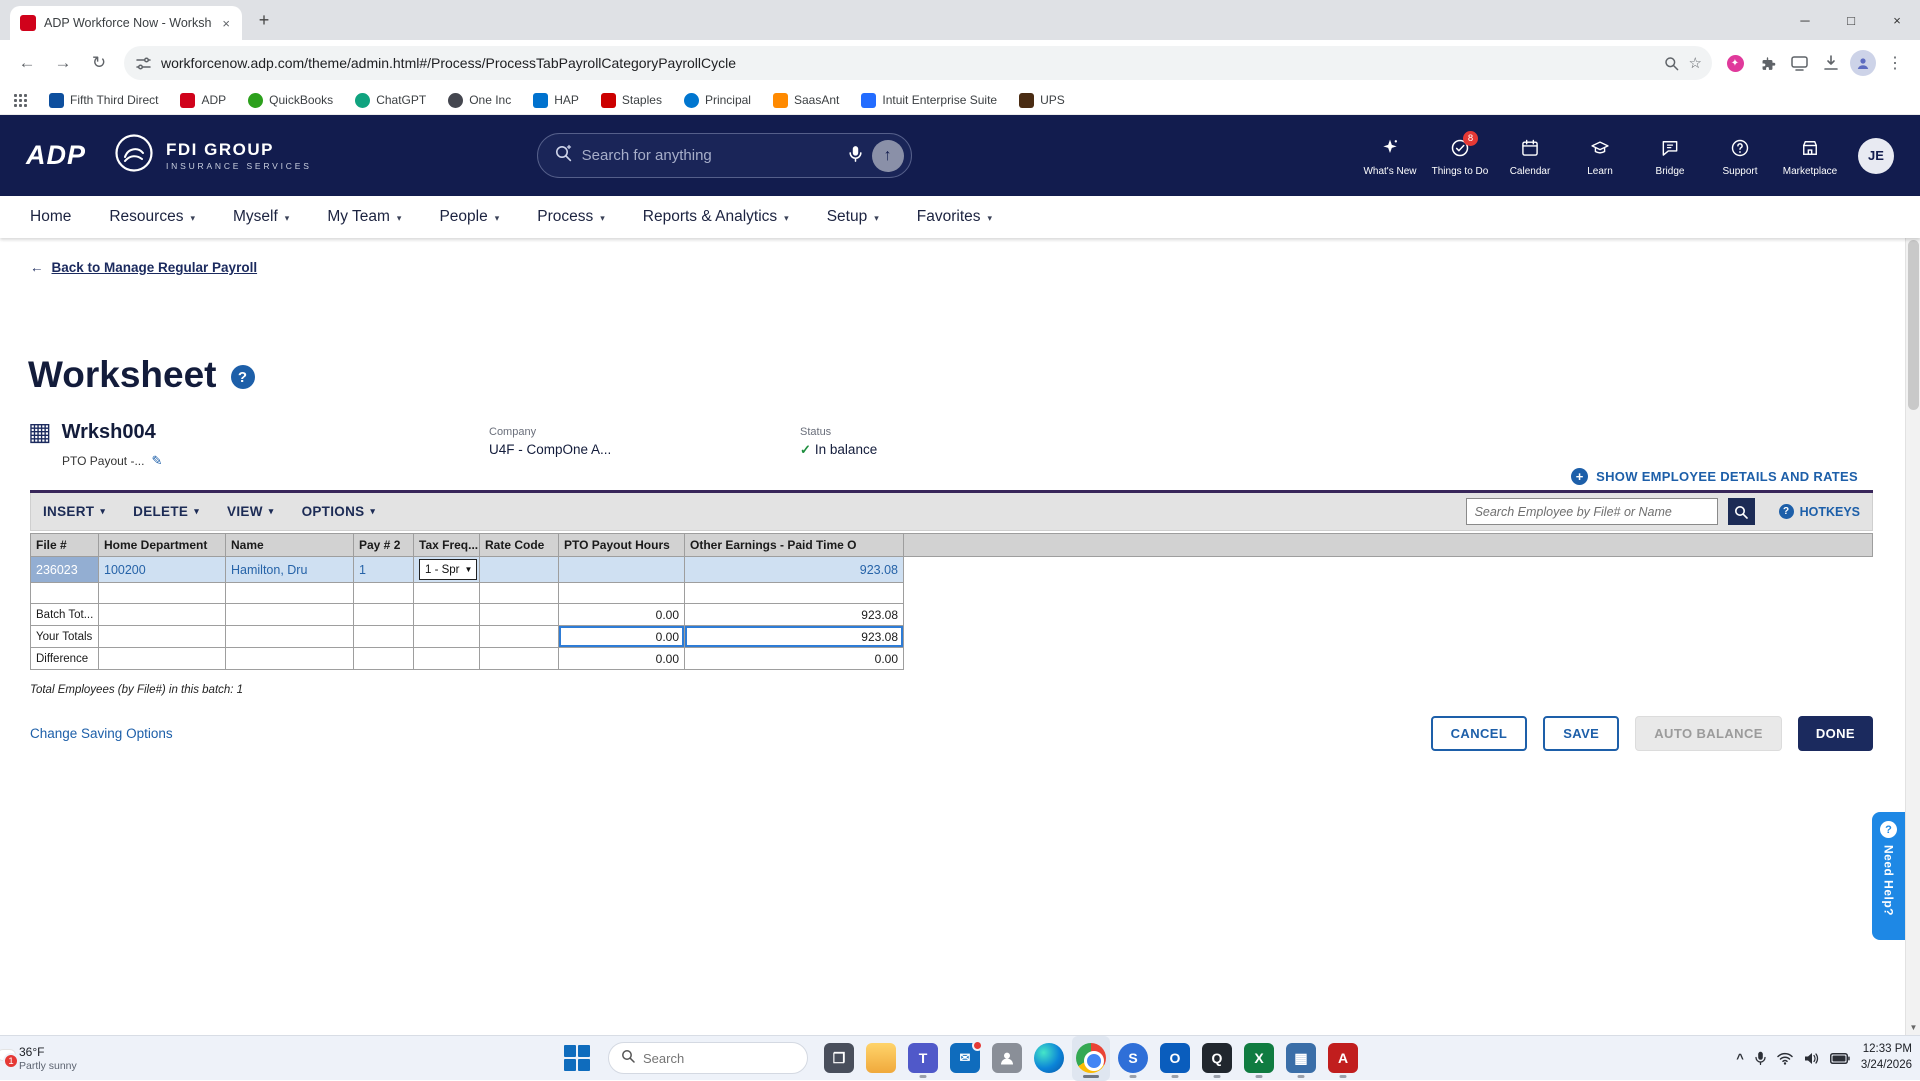  I want to click on taskbar-search-input, so click(708, 1058).